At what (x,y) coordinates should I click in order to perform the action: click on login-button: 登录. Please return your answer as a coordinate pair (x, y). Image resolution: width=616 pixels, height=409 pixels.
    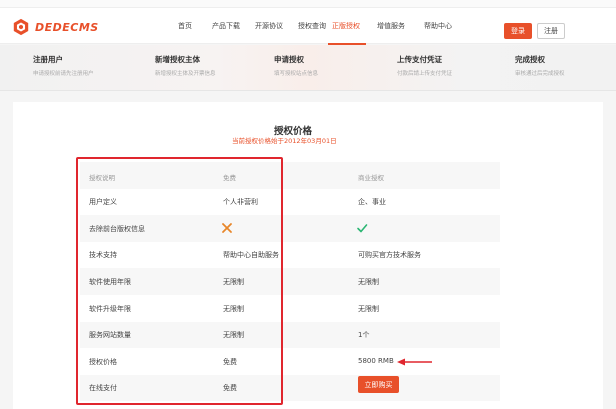
    Looking at the image, I should click on (518, 31).